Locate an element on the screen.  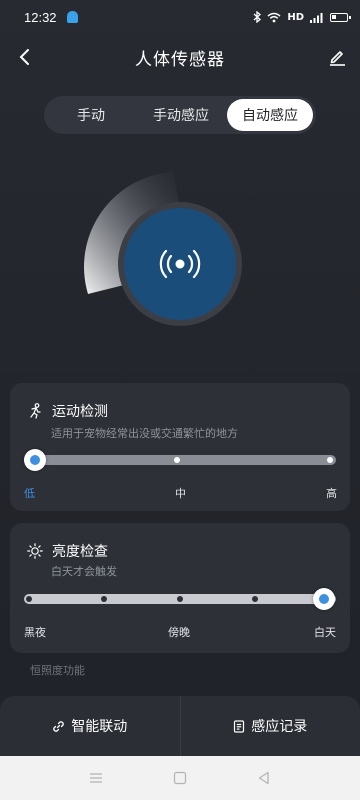
level-label-high: 高 is located at coordinates (331, 493).